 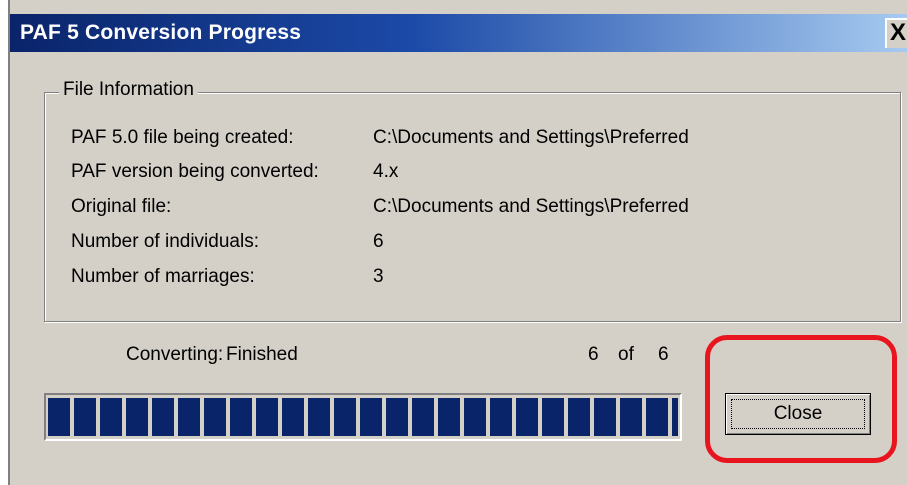 I want to click on close-button-label: Close, so click(x=798, y=414).